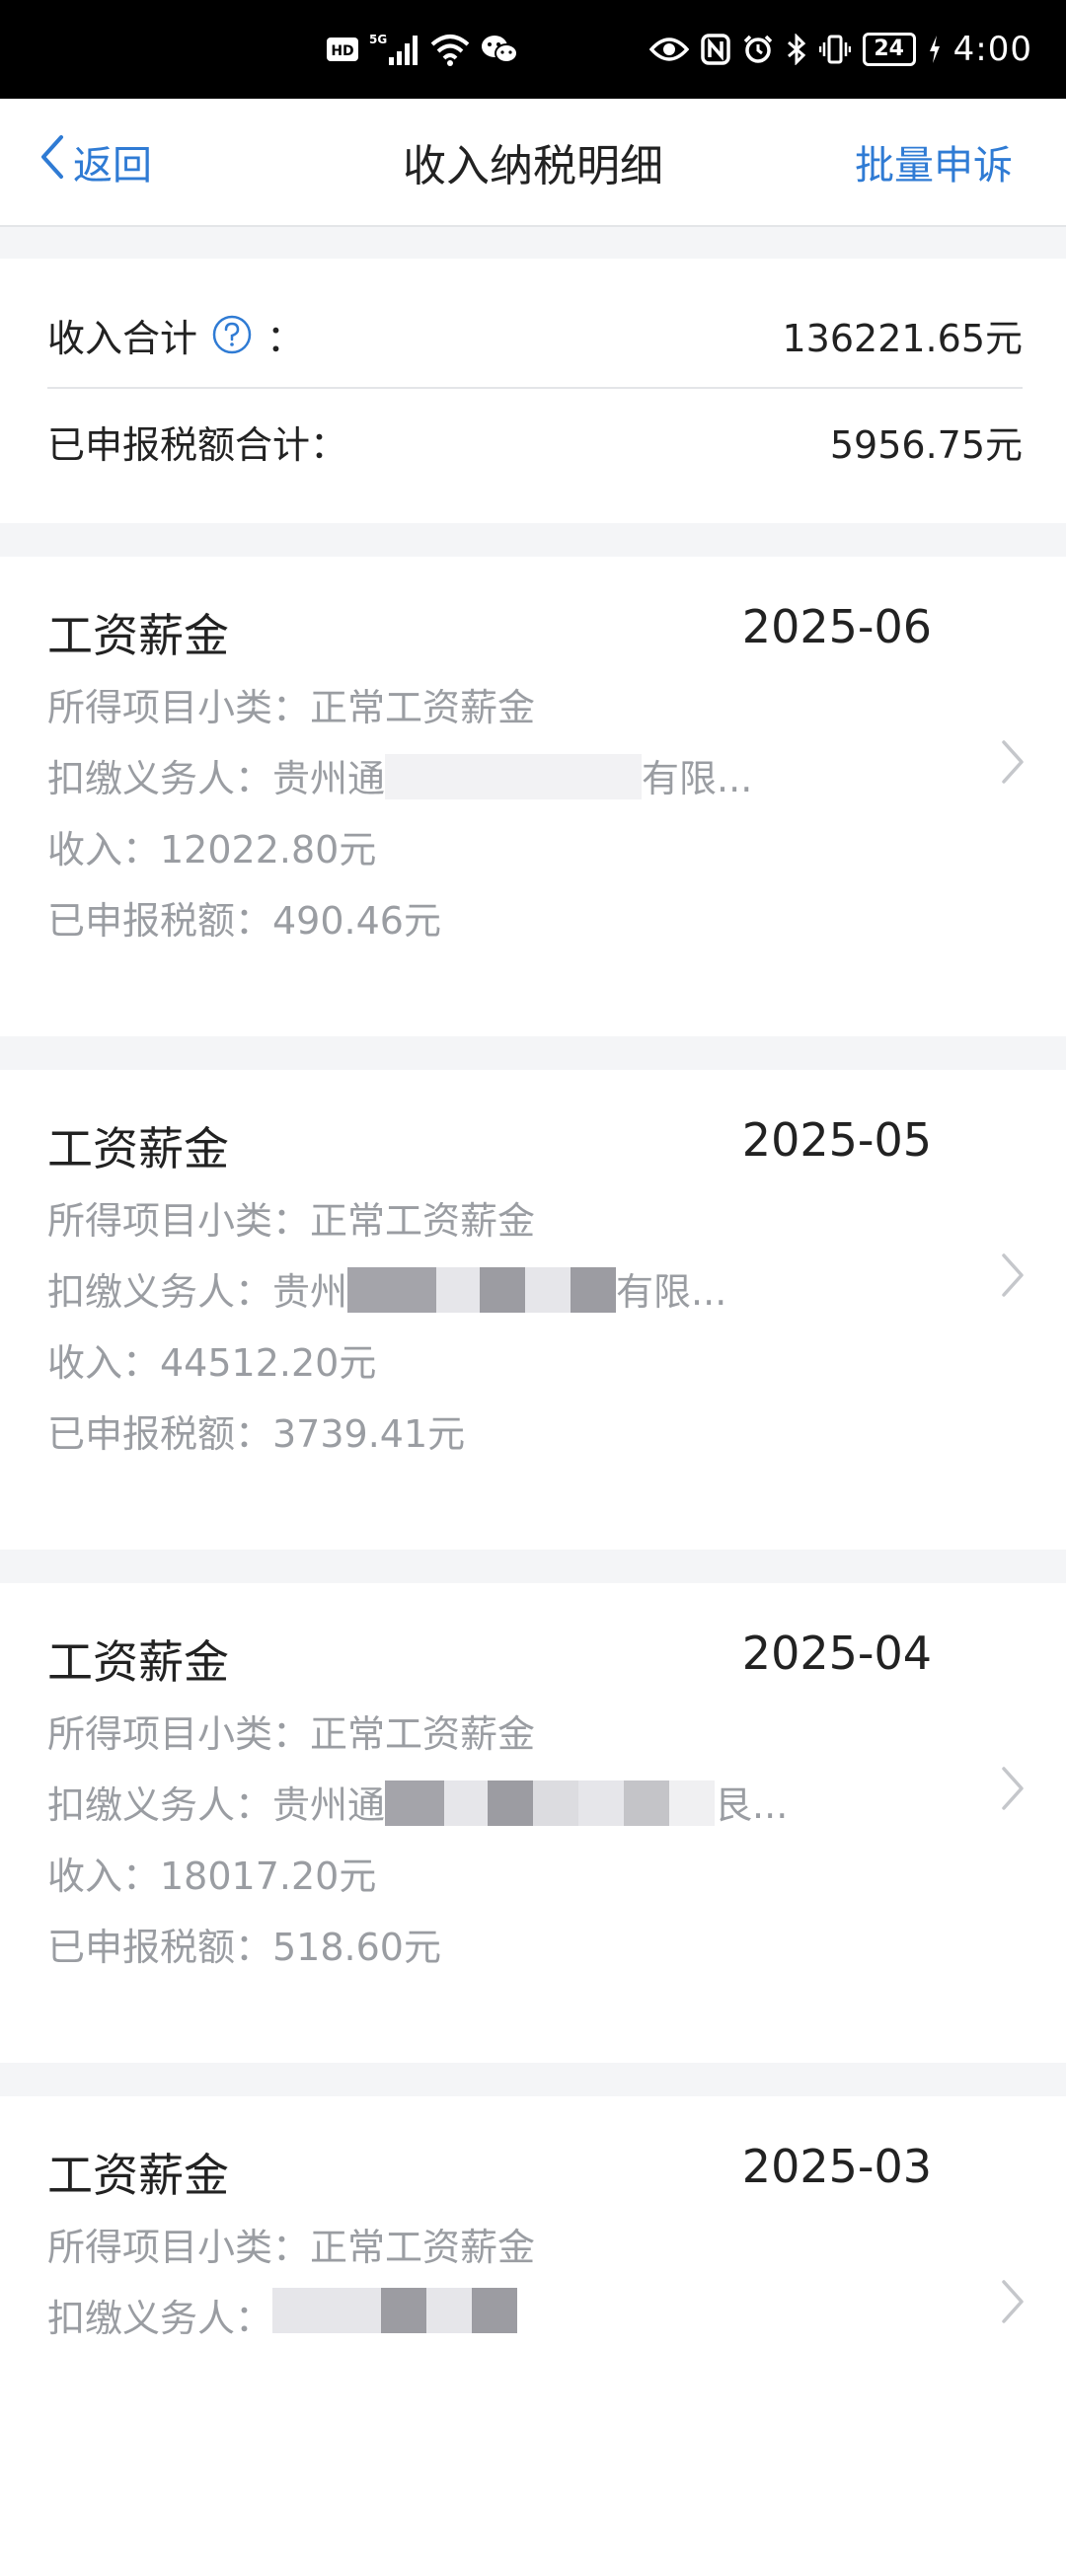  I want to click on top-nav-bar: 返回 收入纳税明细 批量申诉, so click(533, 163).